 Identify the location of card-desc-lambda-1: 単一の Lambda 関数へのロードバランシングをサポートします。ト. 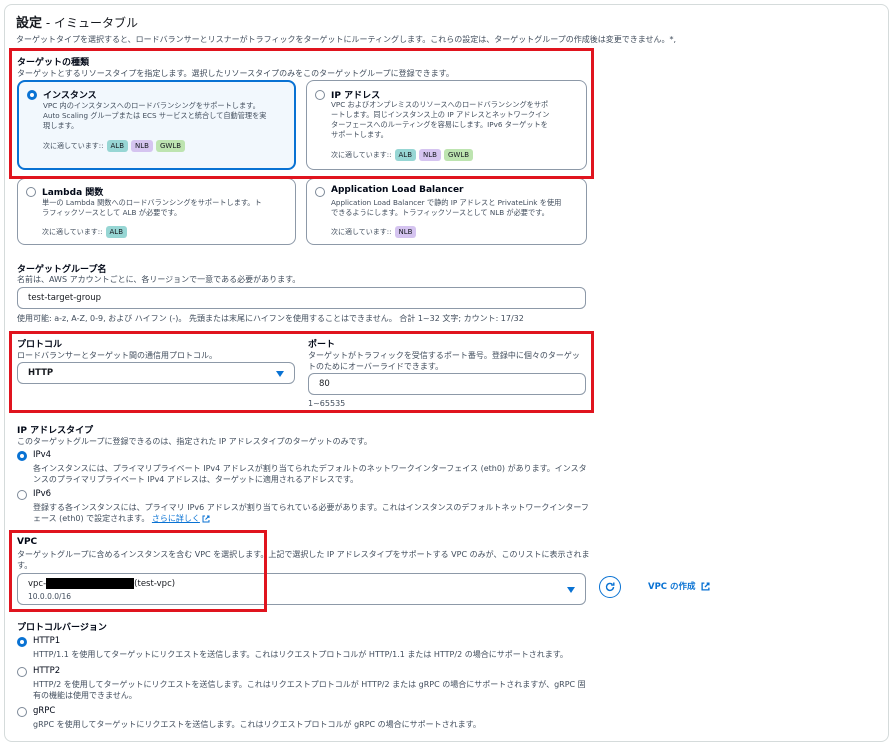
(152, 202).